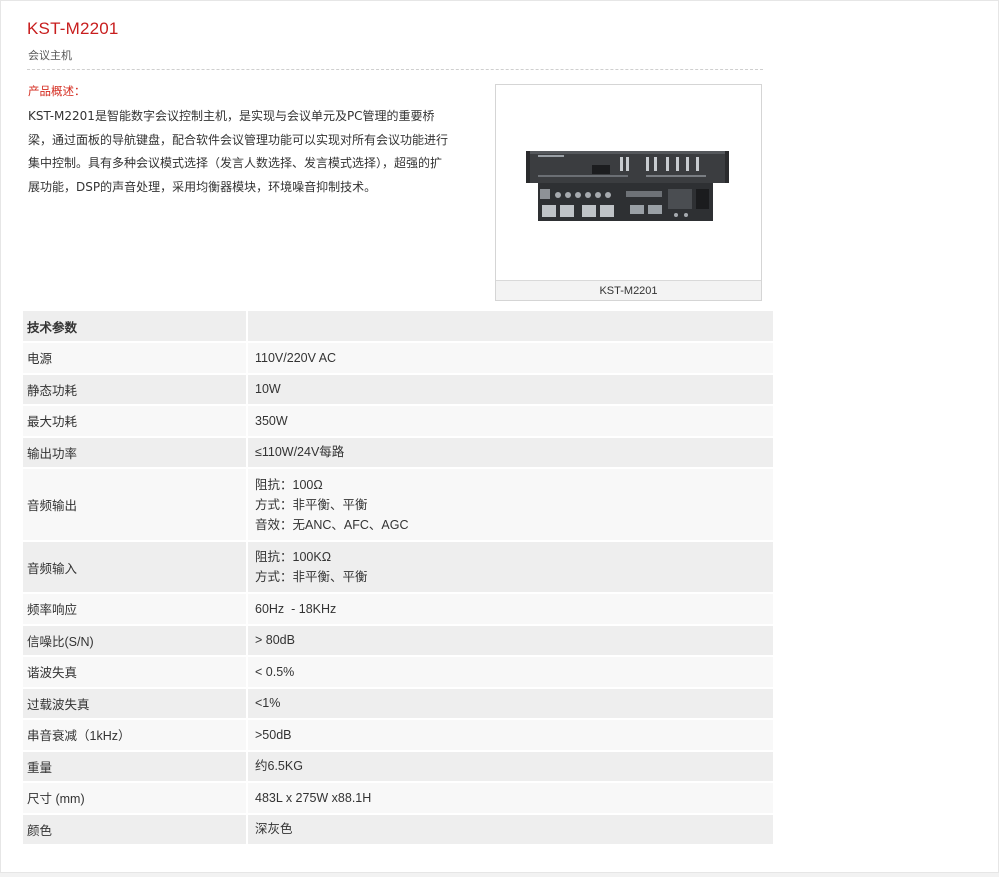 The image size is (999, 877). I want to click on table-row: 频率响应 60Hz - 18KHz, so click(398, 609).